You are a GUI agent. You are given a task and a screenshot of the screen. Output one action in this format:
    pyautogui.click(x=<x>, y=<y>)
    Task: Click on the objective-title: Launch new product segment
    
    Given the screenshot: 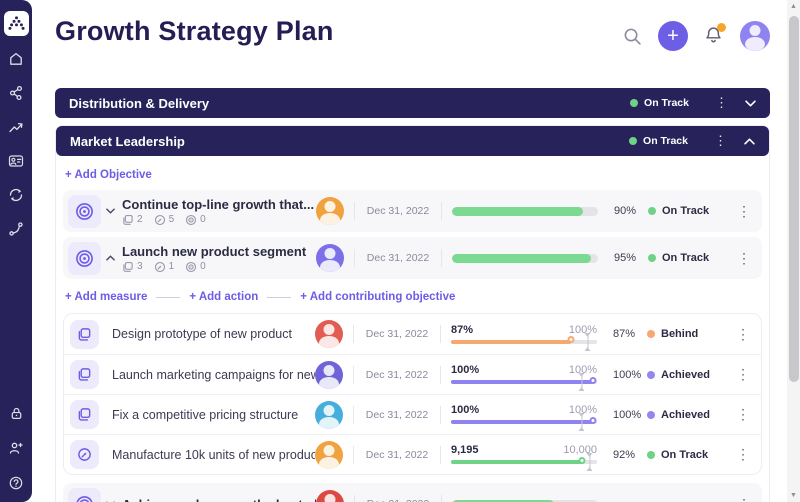 What is the action you would take?
    pyautogui.click(x=214, y=251)
    